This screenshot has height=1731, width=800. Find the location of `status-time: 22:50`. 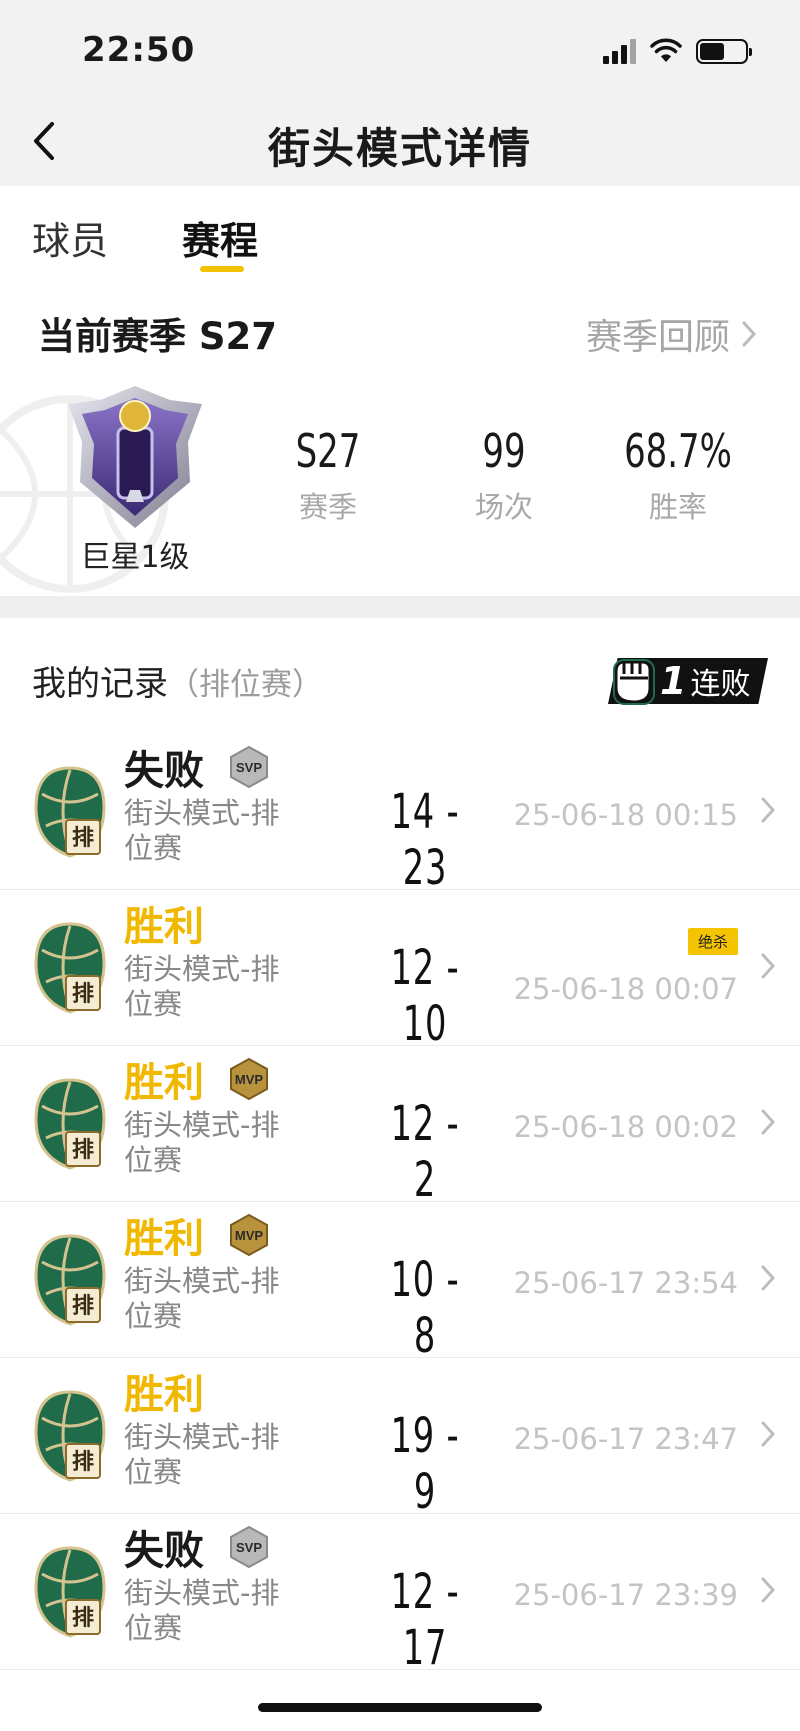

status-time: 22:50 is located at coordinates (139, 50).